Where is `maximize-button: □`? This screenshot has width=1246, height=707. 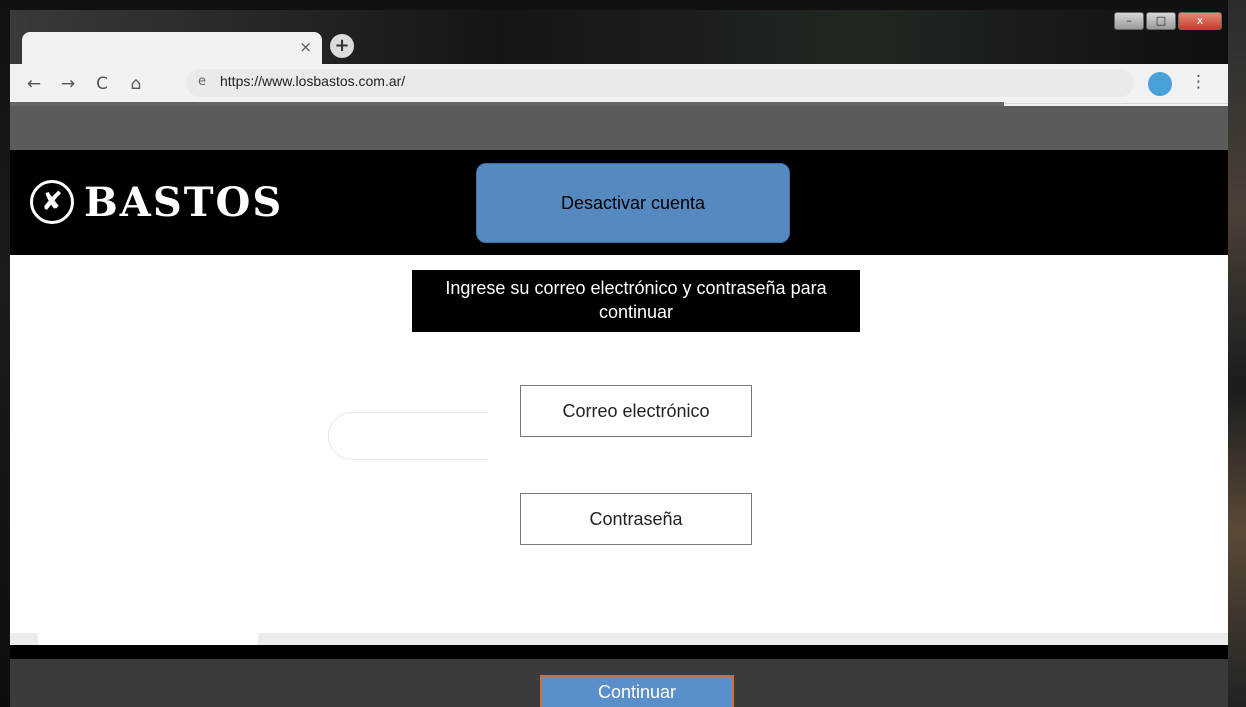
maximize-button: □ is located at coordinates (1161, 21).